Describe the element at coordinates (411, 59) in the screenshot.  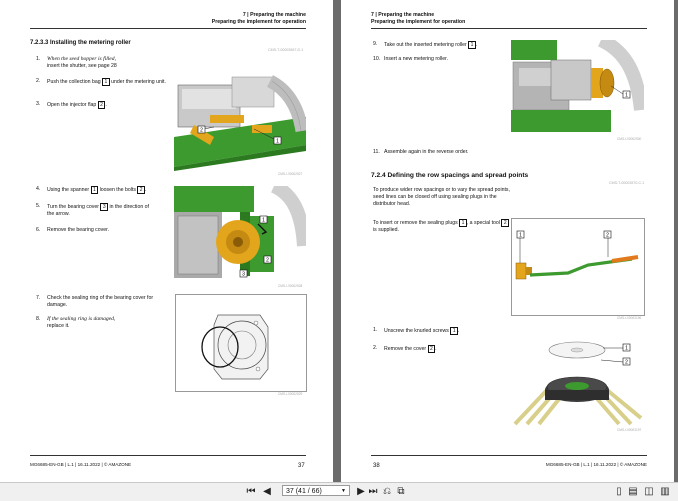
I see `step-10: 10. Insert a new metering roller.` at that location.